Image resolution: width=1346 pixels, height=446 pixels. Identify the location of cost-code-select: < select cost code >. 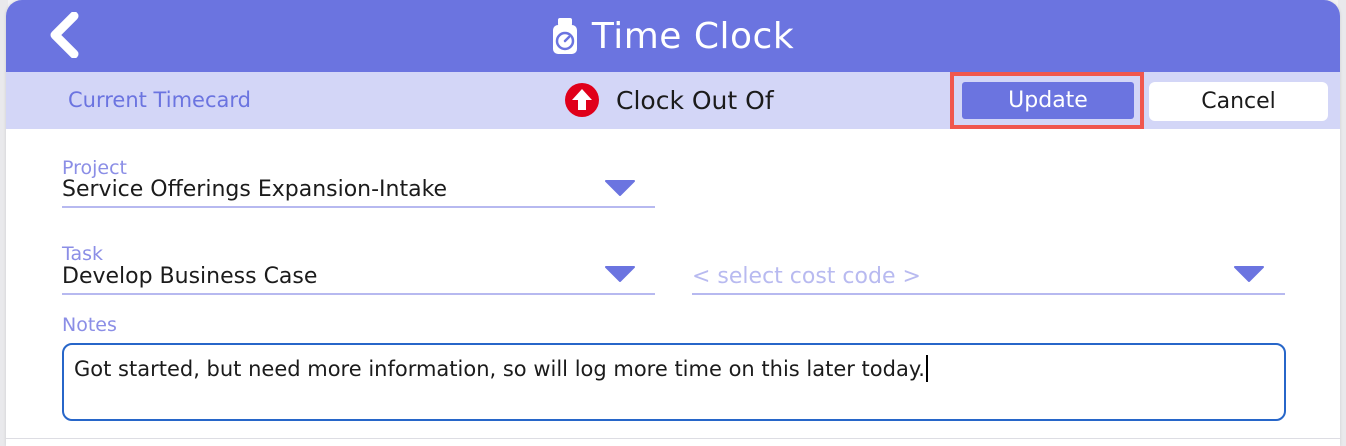
(806, 276).